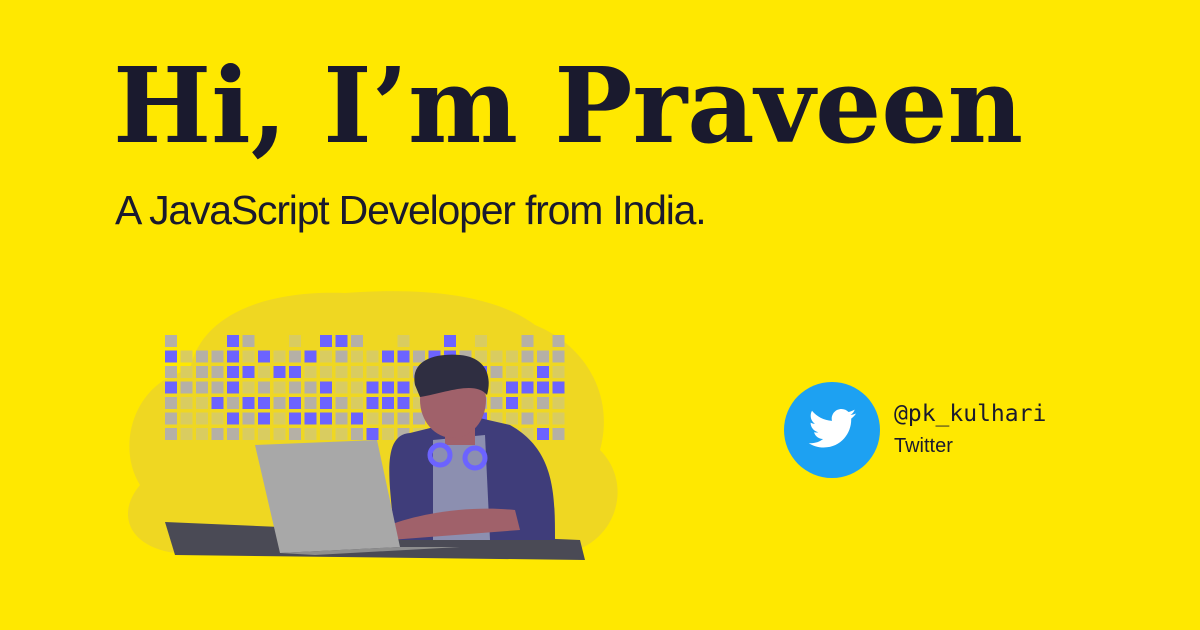  I want to click on twitter-bird-icon, so click(832, 430).